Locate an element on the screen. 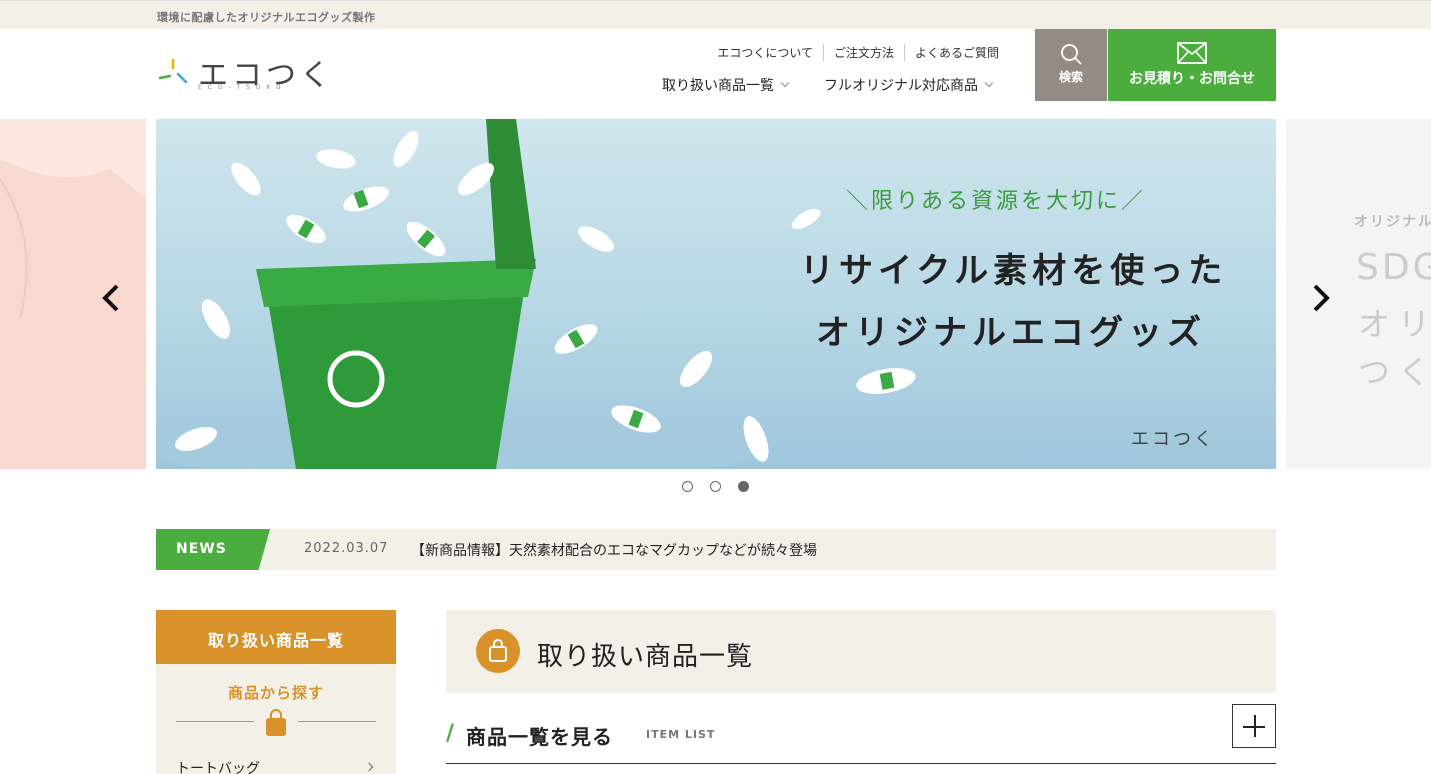 Image resolution: width=1431 pixels, height=774 pixels. logo-mark-icon is located at coordinates (173, 71).